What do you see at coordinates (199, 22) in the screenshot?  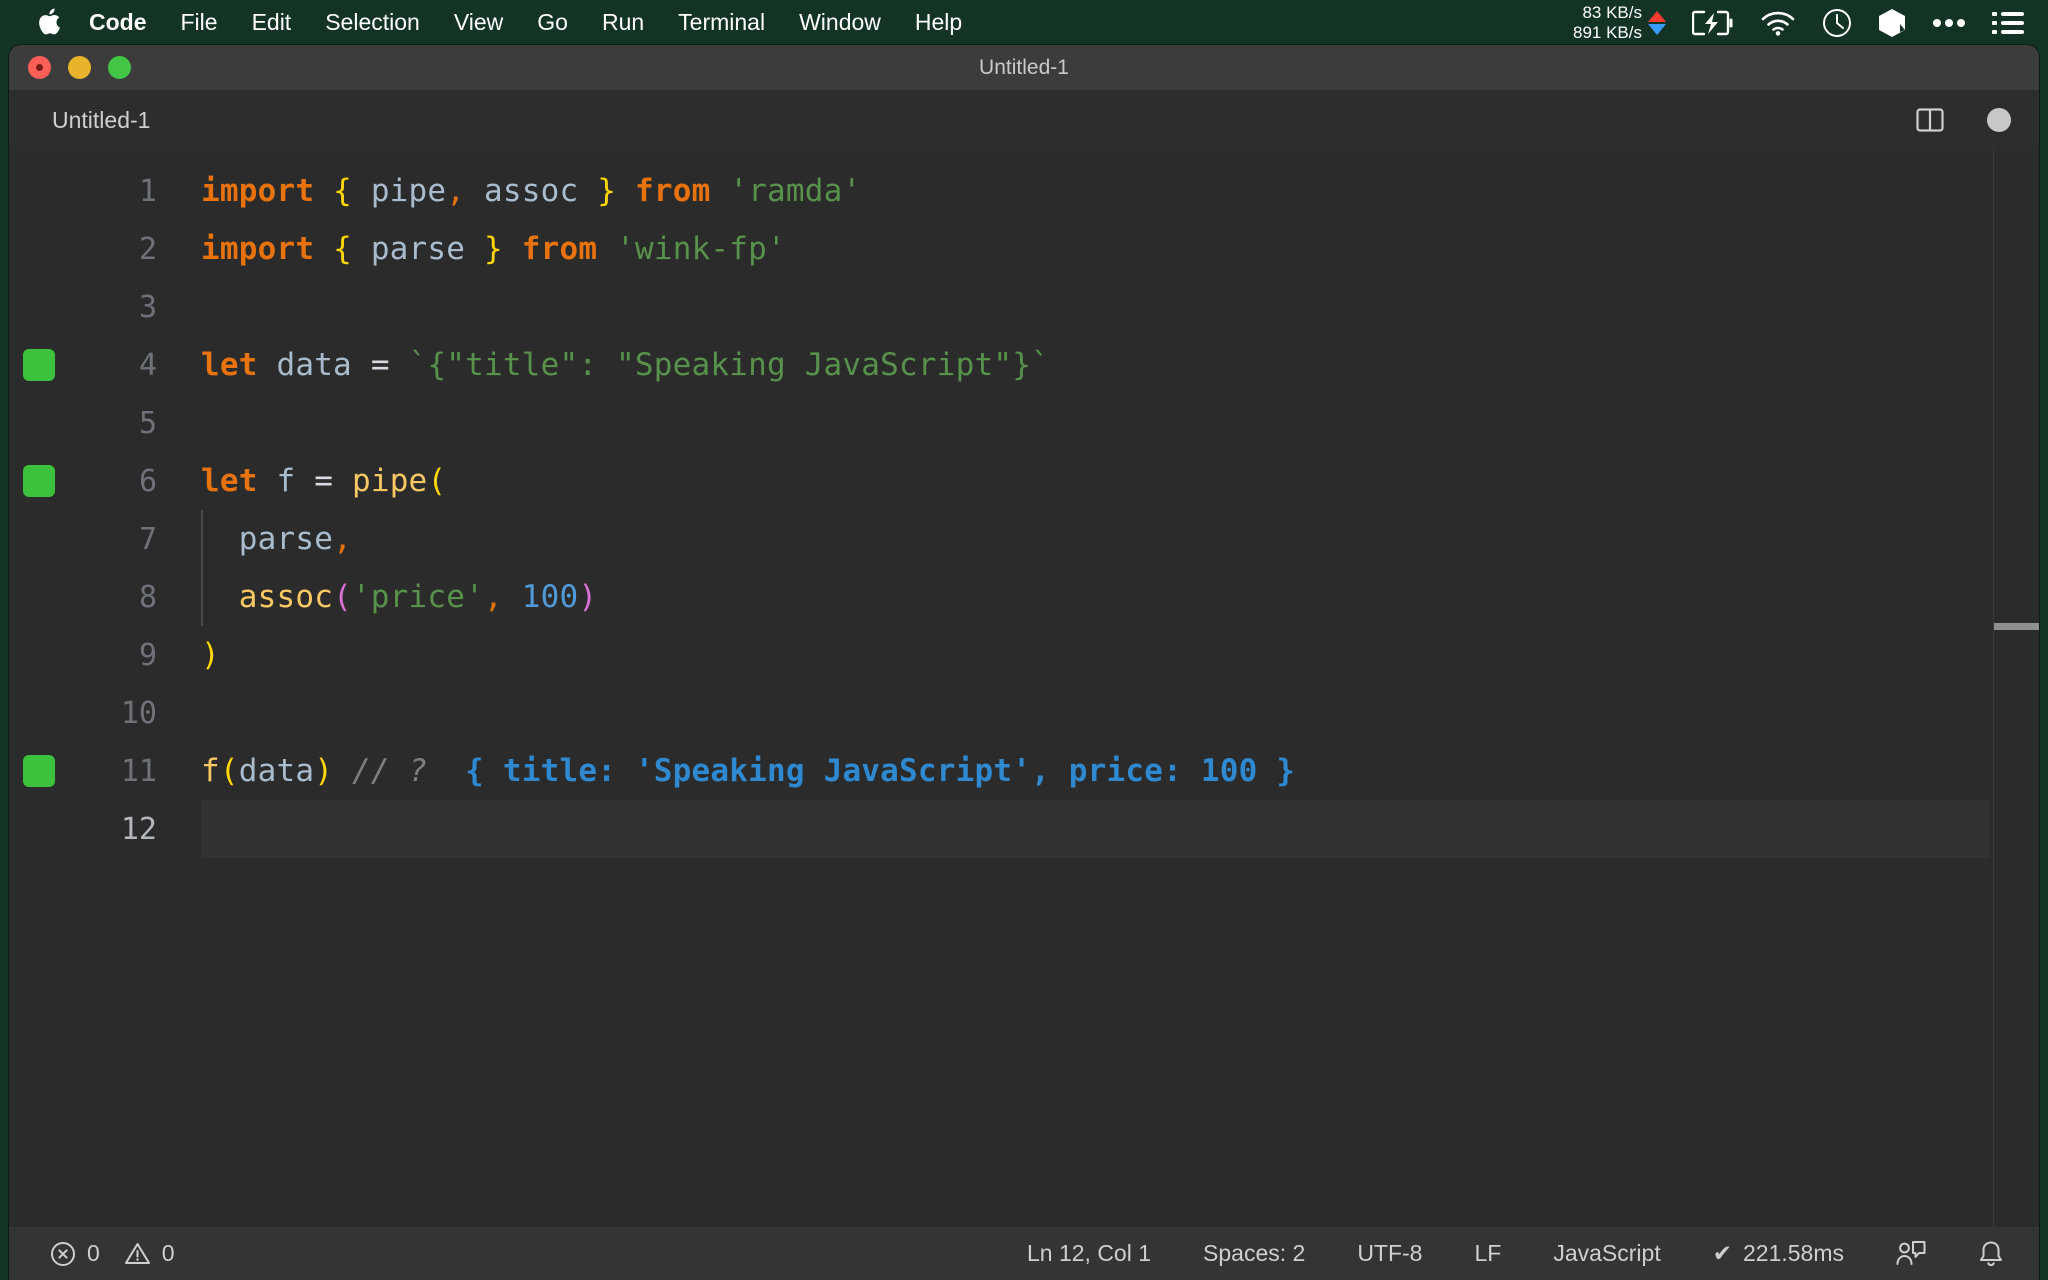 I see `menu-item-file: File` at bounding box center [199, 22].